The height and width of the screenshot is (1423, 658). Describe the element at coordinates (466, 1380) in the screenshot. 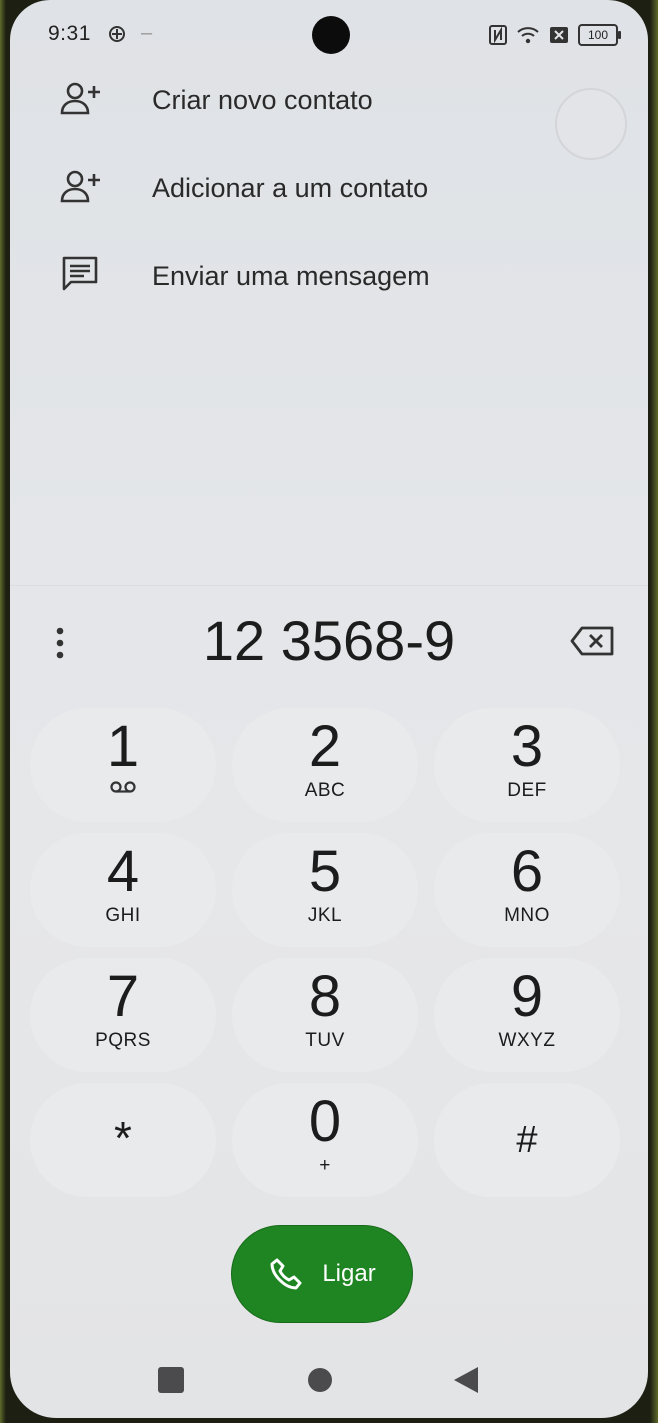

I see `back-icon` at that location.